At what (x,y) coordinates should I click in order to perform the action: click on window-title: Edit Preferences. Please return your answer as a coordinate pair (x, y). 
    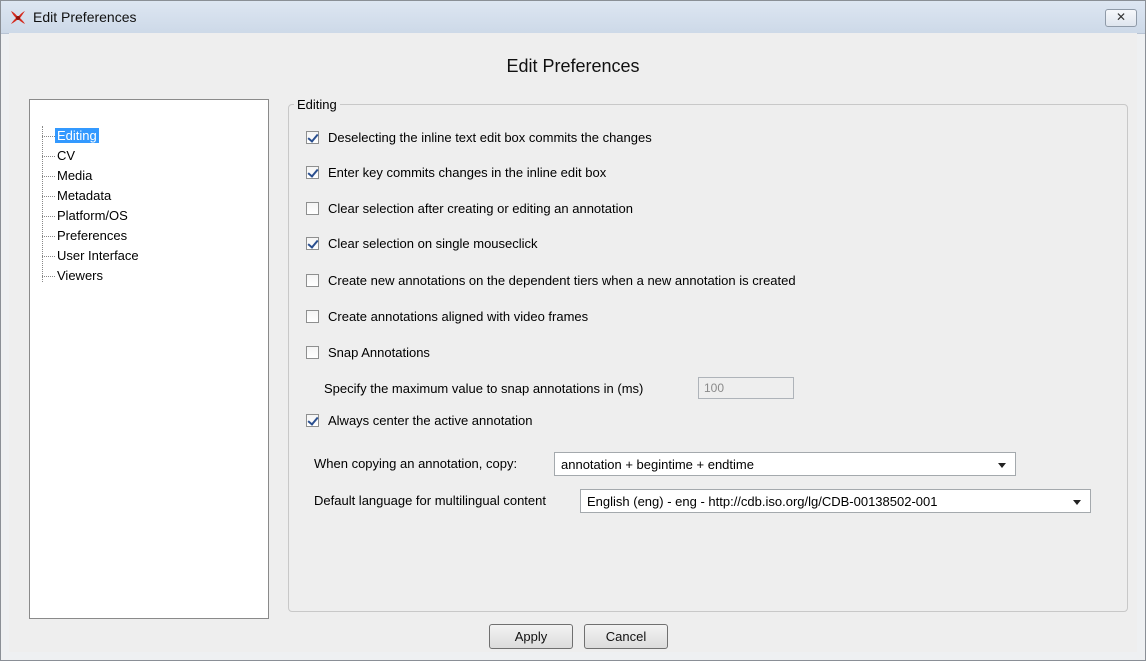
    Looking at the image, I should click on (85, 17).